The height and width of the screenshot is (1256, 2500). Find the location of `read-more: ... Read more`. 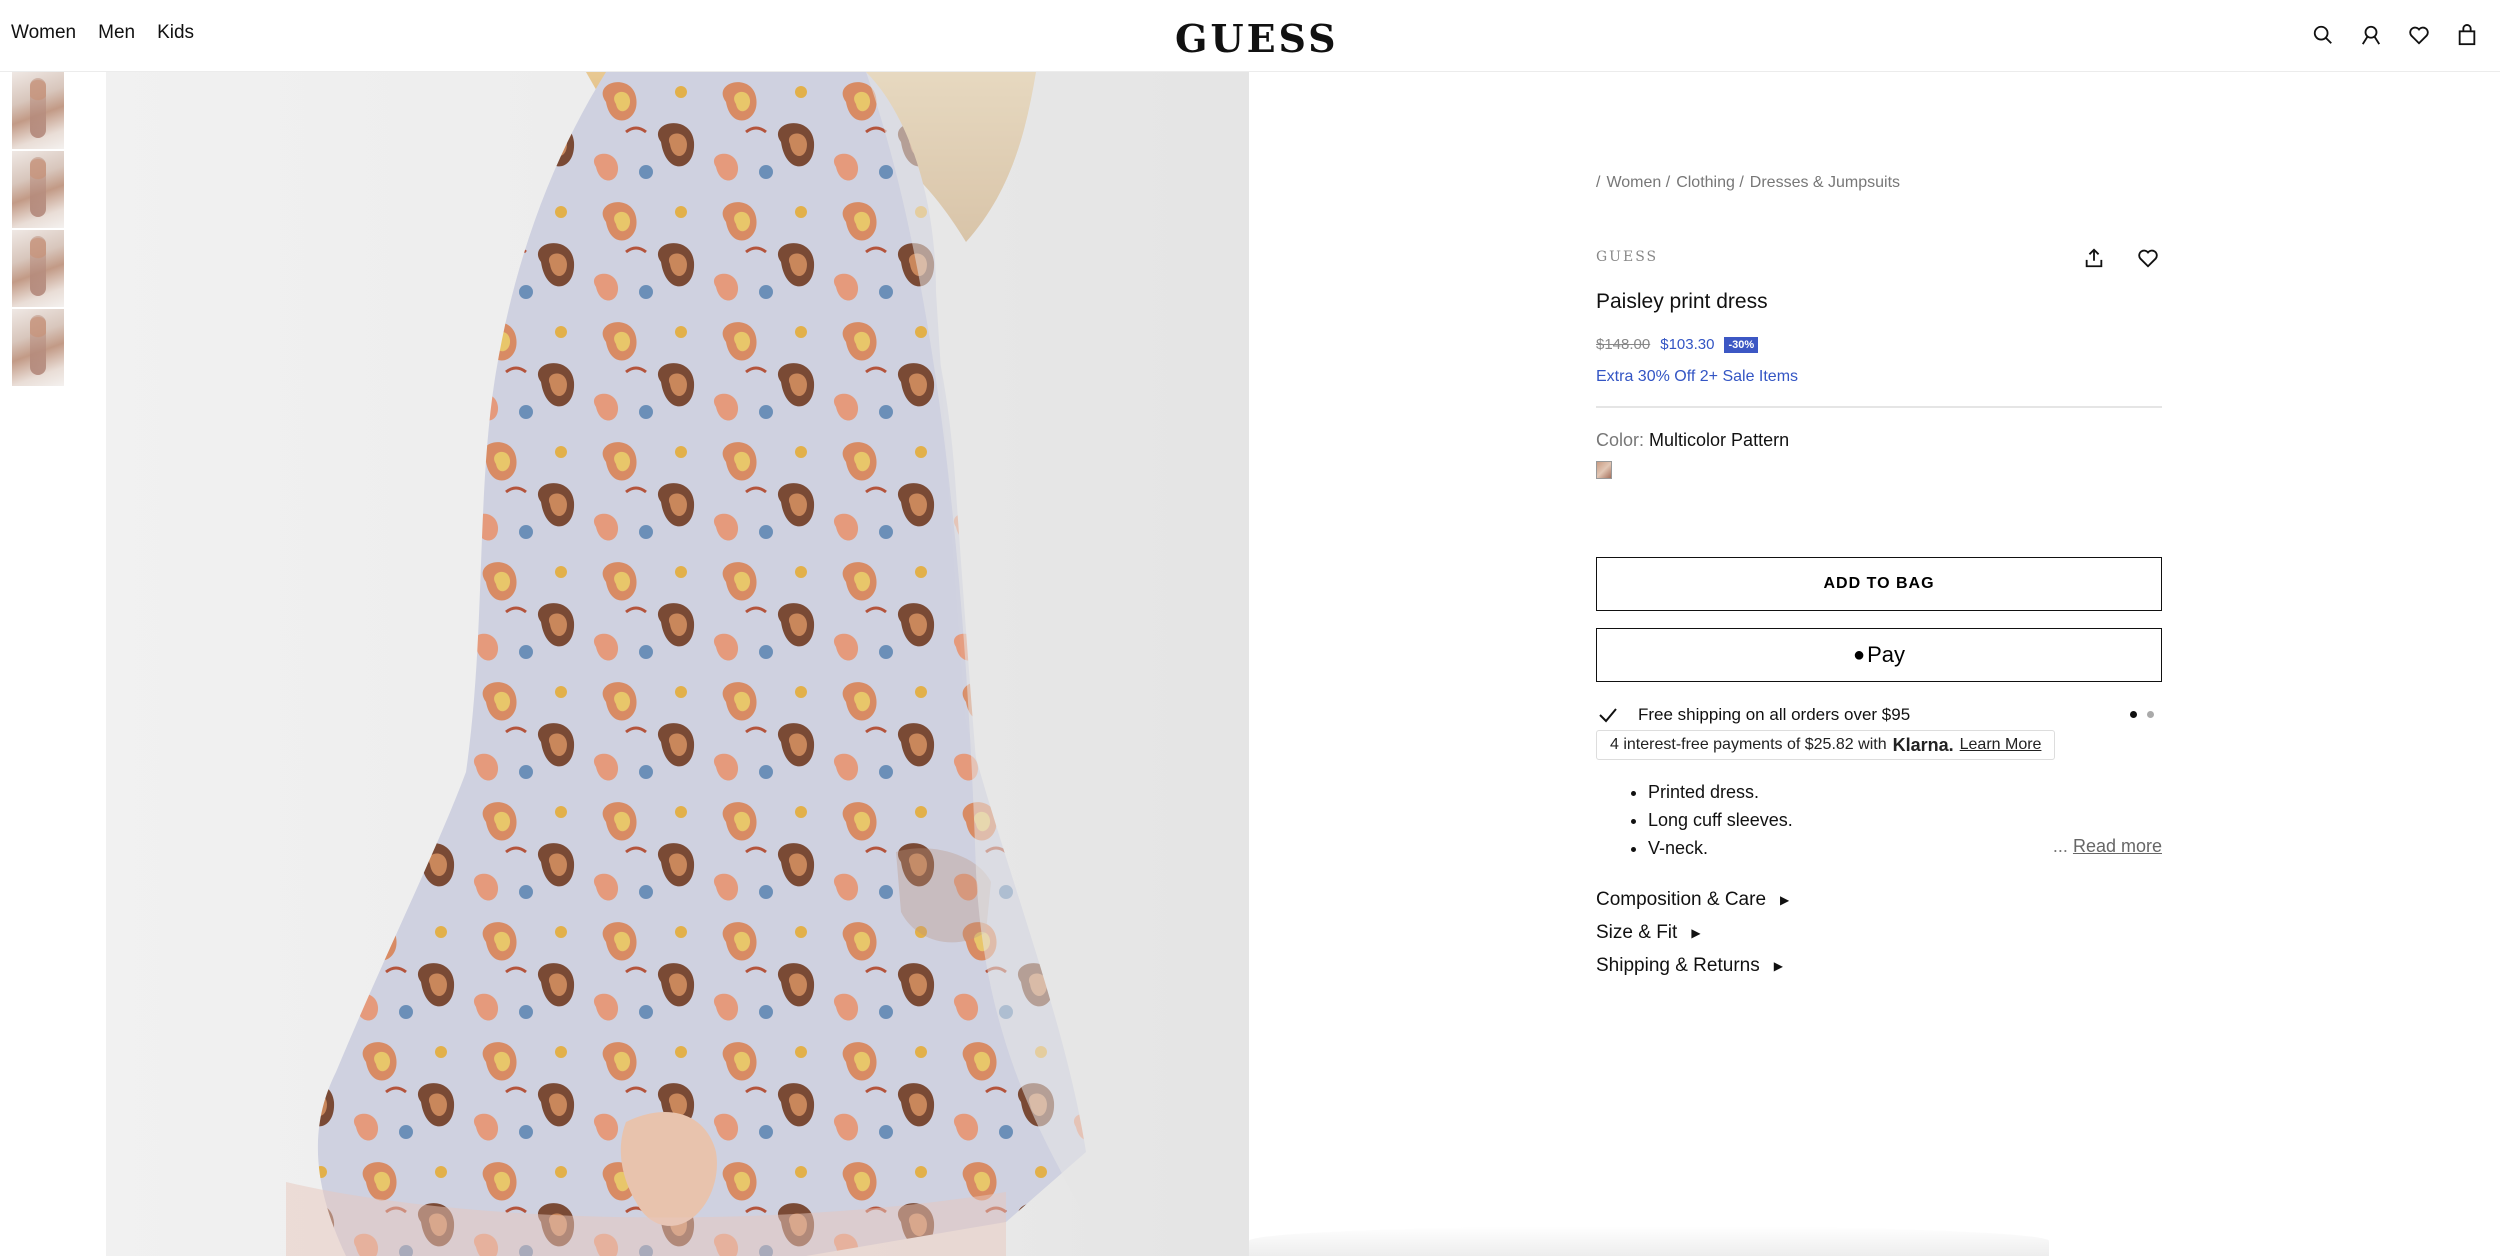

read-more: ... Read more is located at coordinates (2107, 846).